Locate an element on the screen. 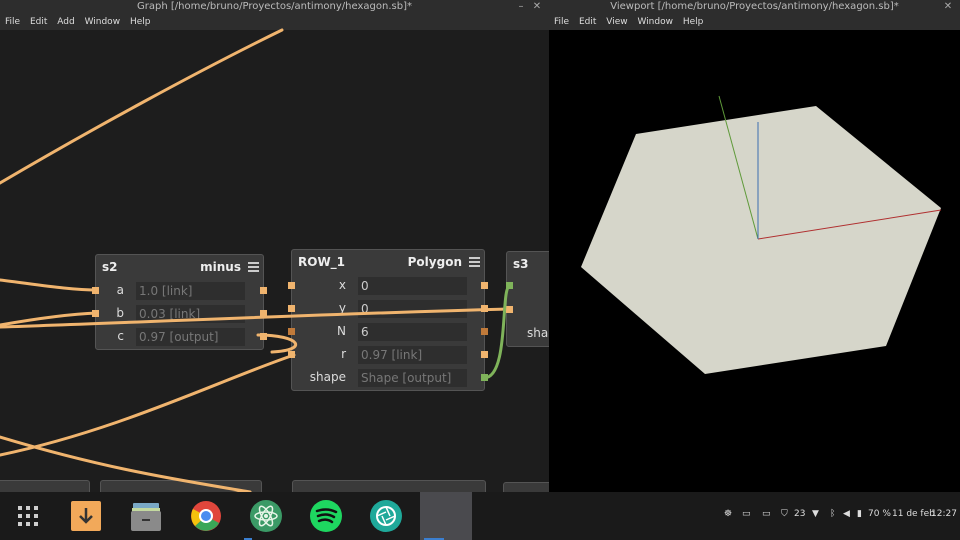  row-label: r is located at coordinates (343, 354).